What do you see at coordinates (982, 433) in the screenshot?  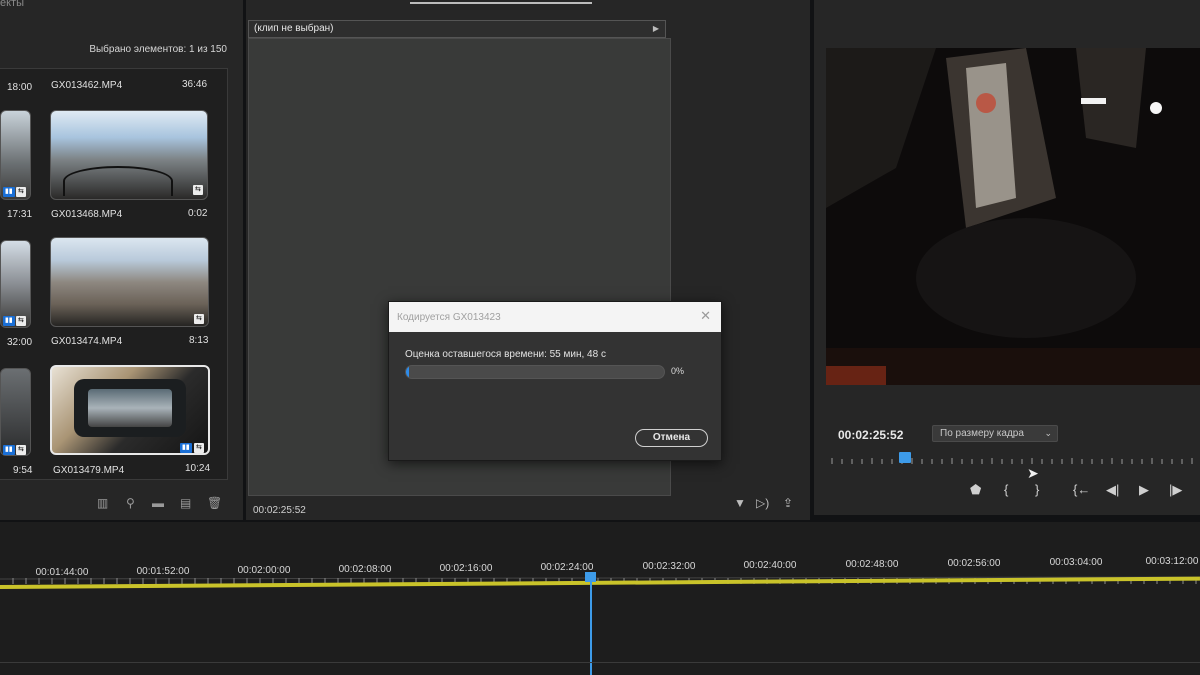 I see `zoom-fit-label: По размеру кадра` at bounding box center [982, 433].